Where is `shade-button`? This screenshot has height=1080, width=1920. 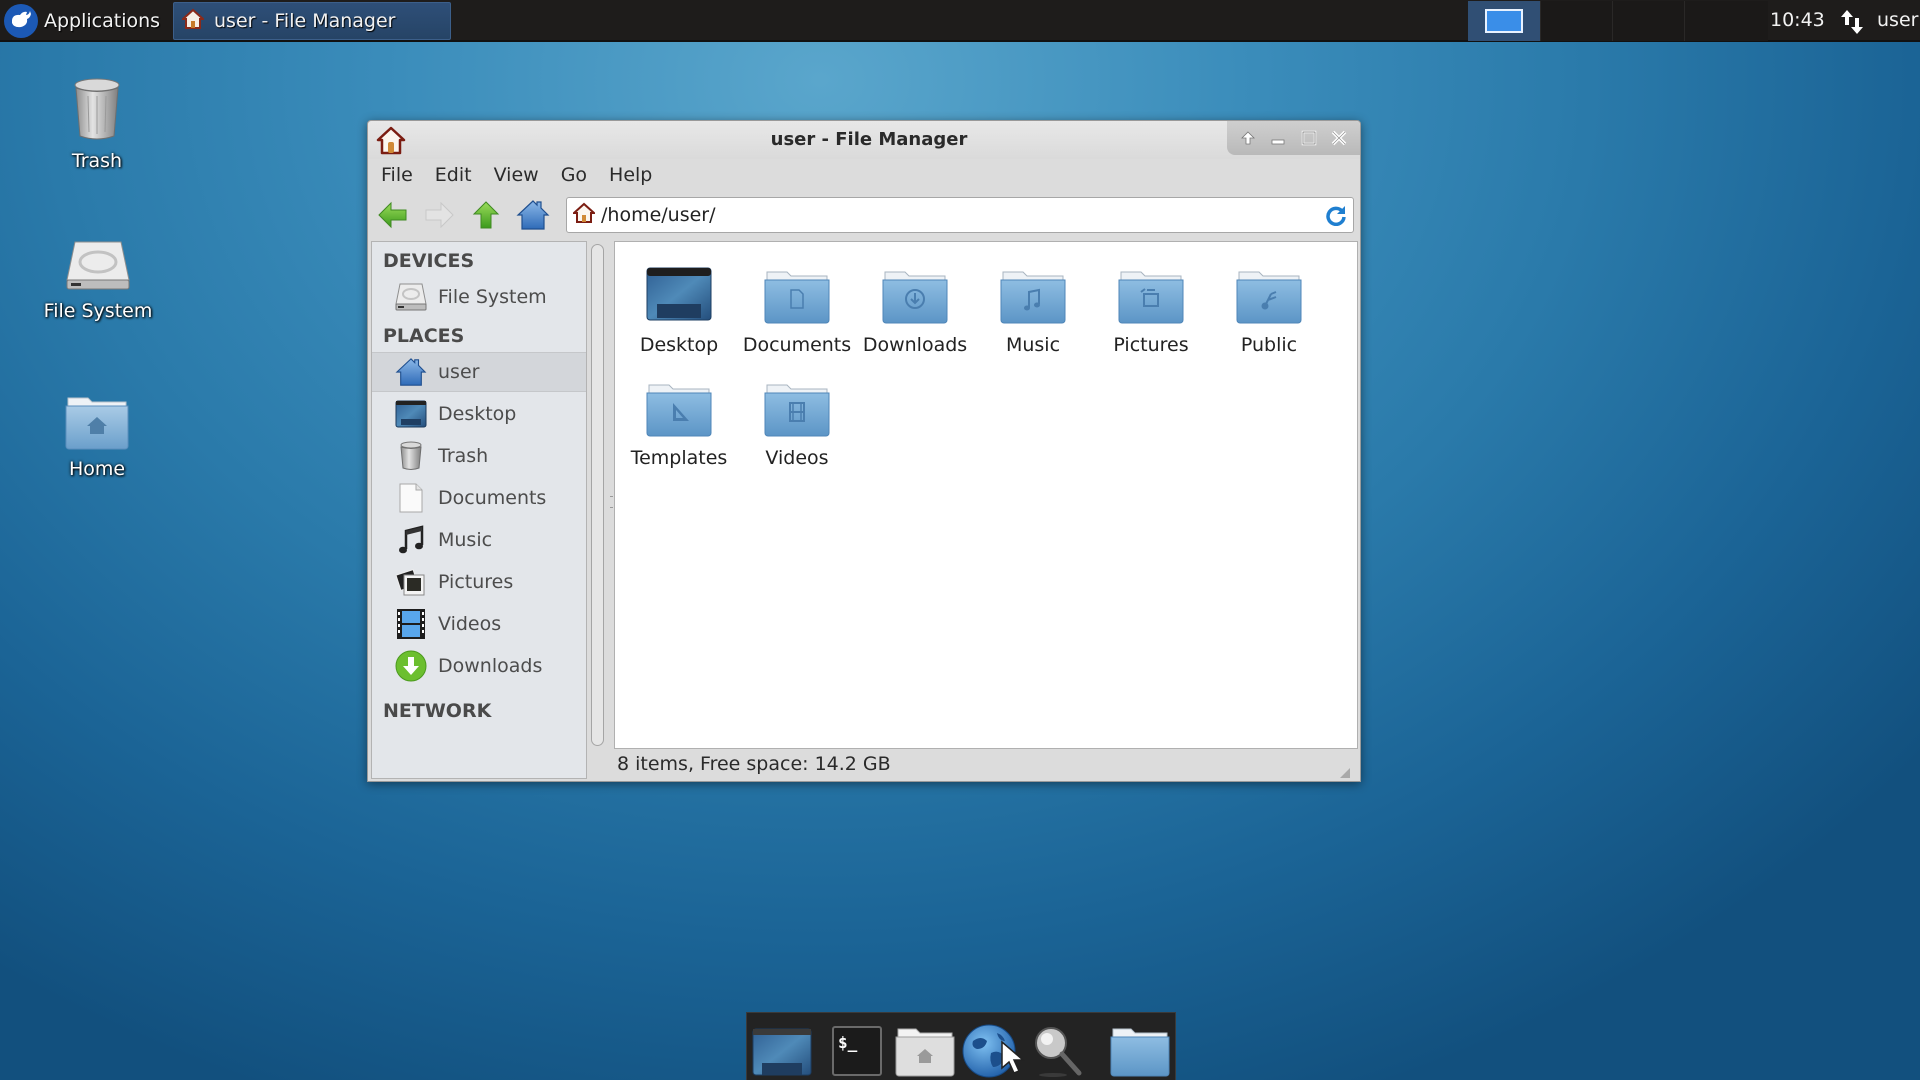
shade-button is located at coordinates (1248, 138).